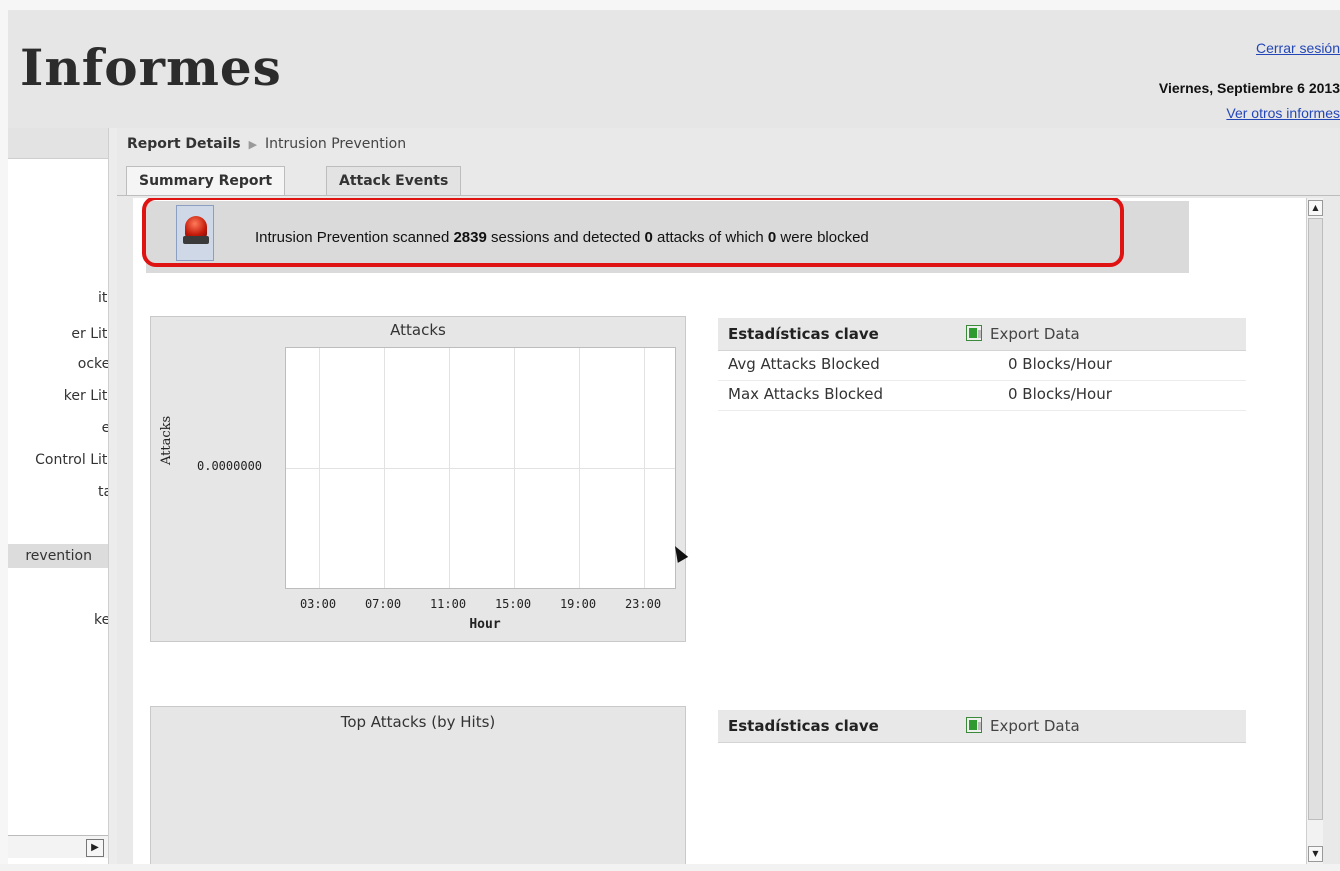 Image resolution: width=1340 pixels, height=871 pixels. I want to click on sidebar-item: ite, so click(58, 298).